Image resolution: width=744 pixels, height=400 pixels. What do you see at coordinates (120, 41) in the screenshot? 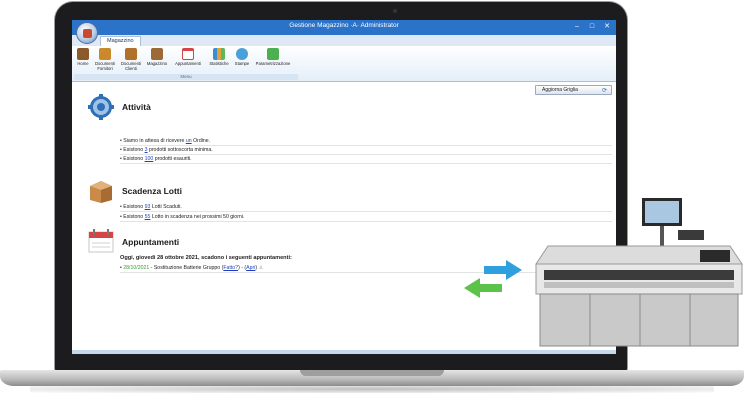
I see `tab-magazzino: Magazzino` at bounding box center [120, 41].